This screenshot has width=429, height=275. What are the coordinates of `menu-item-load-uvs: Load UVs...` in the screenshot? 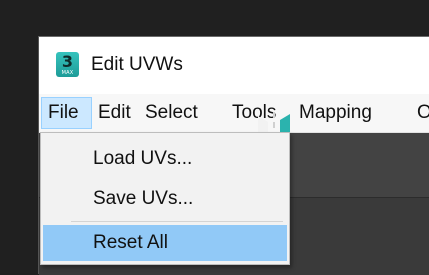 It's located at (165, 159).